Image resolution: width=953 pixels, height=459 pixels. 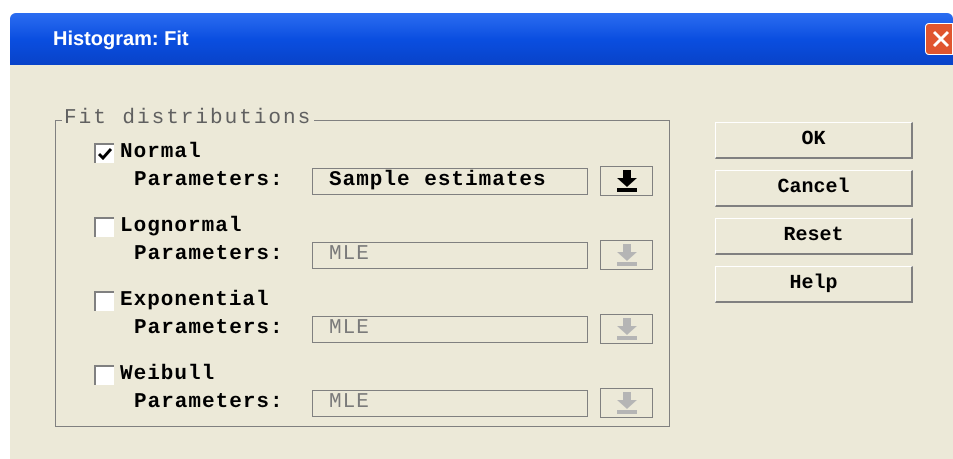 I want to click on dialog-button: Help, so click(x=814, y=284).